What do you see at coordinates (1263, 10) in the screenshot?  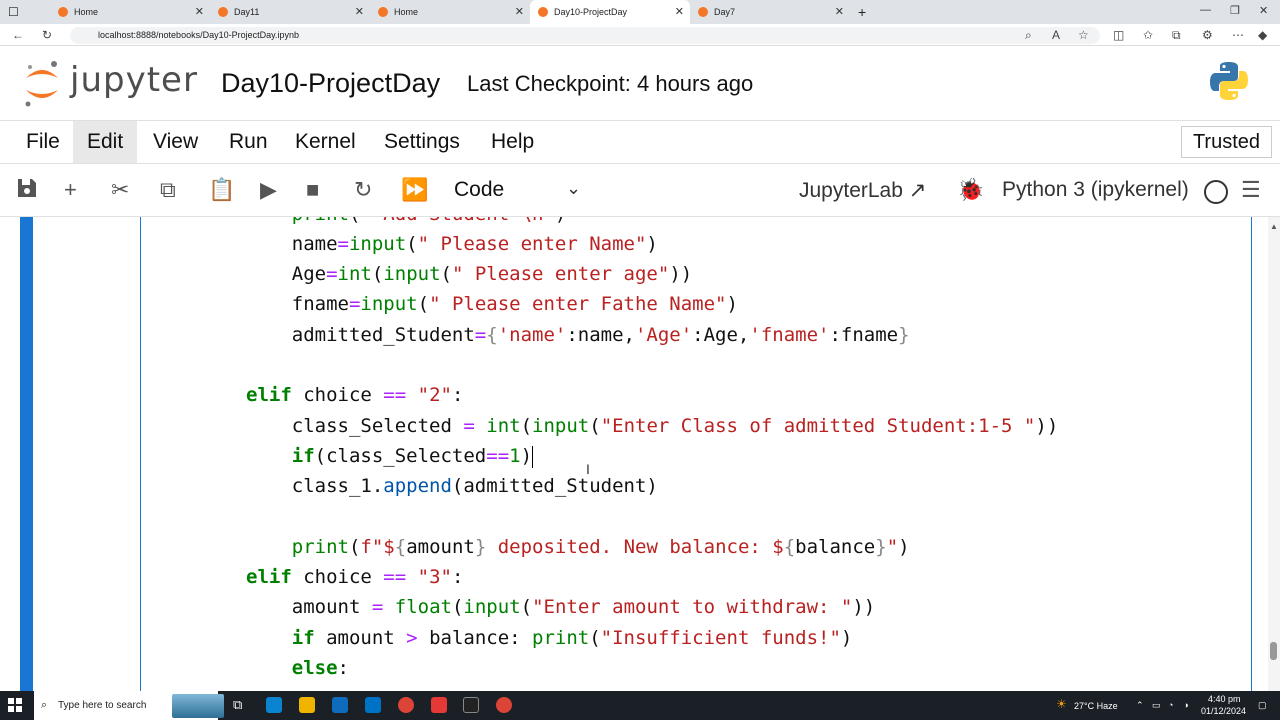 I see `close-window-icon: ✕` at bounding box center [1263, 10].